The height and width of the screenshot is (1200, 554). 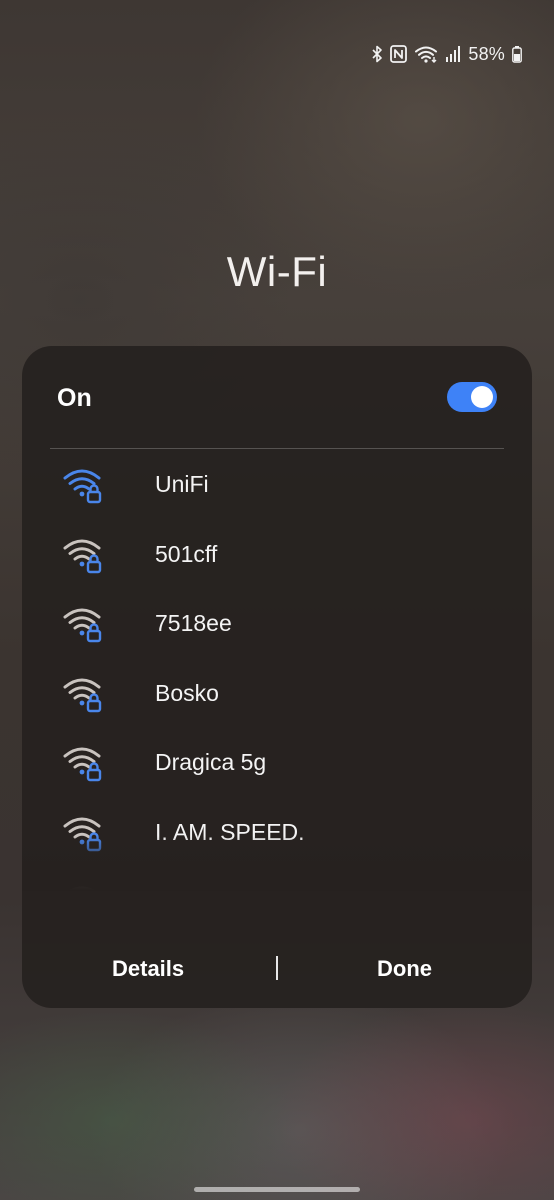 I want to click on network-item: Dragica 5g, so click(x=277, y=762).